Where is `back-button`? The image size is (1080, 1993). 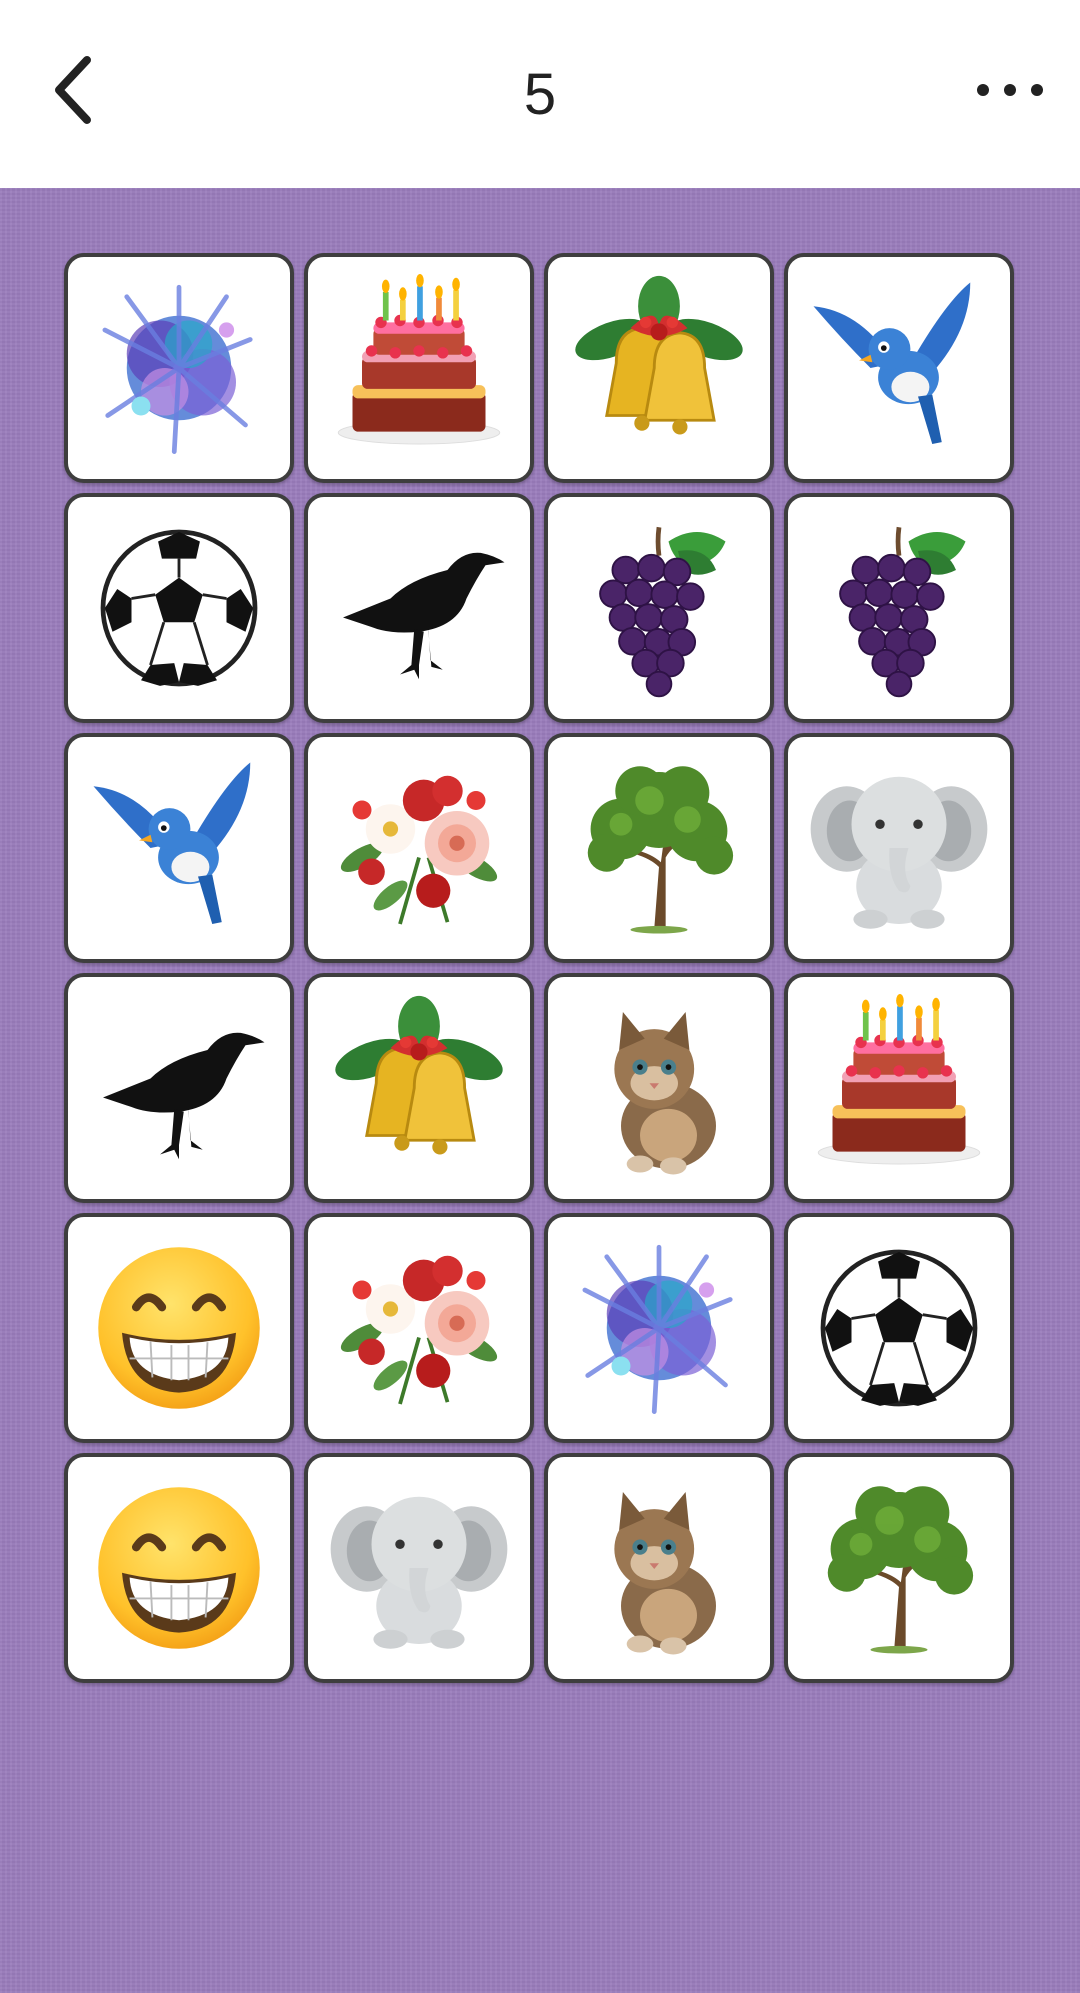 back-button is located at coordinates (73, 90).